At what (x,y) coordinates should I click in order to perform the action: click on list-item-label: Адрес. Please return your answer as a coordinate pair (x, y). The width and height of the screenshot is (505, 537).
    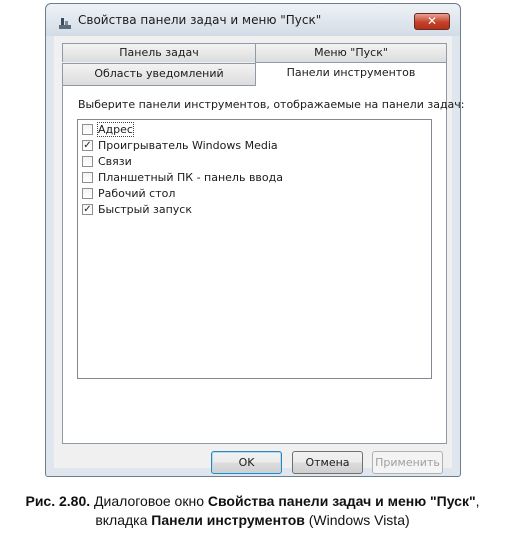
    Looking at the image, I should click on (115, 129).